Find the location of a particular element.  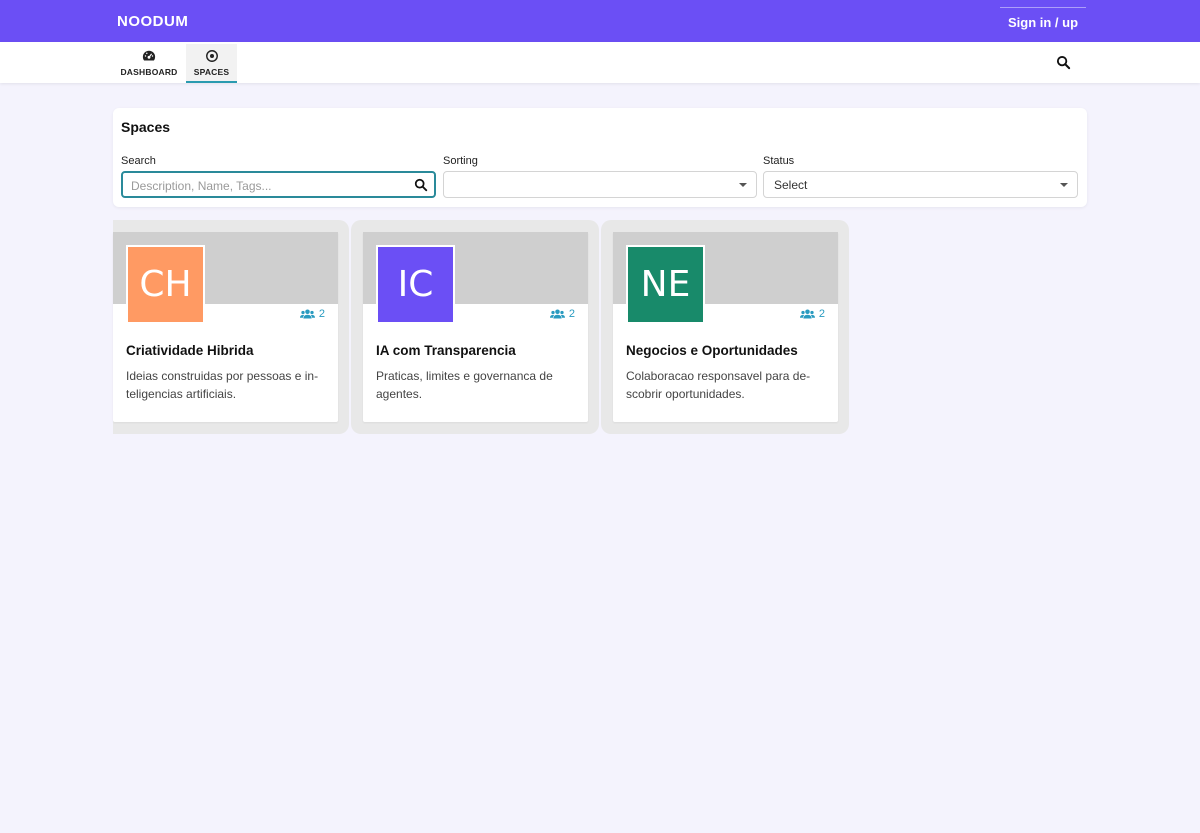

space-title: IA com Transparencia is located at coordinates (446, 350).